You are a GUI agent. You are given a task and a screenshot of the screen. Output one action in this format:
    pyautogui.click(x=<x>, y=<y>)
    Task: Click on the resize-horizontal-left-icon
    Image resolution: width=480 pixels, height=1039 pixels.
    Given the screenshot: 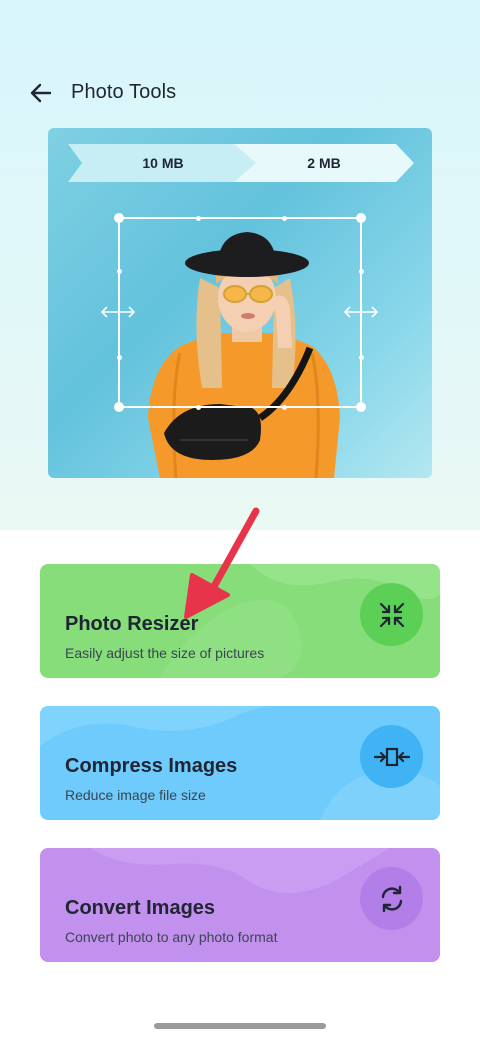 What is the action you would take?
    pyautogui.click(x=118, y=312)
    